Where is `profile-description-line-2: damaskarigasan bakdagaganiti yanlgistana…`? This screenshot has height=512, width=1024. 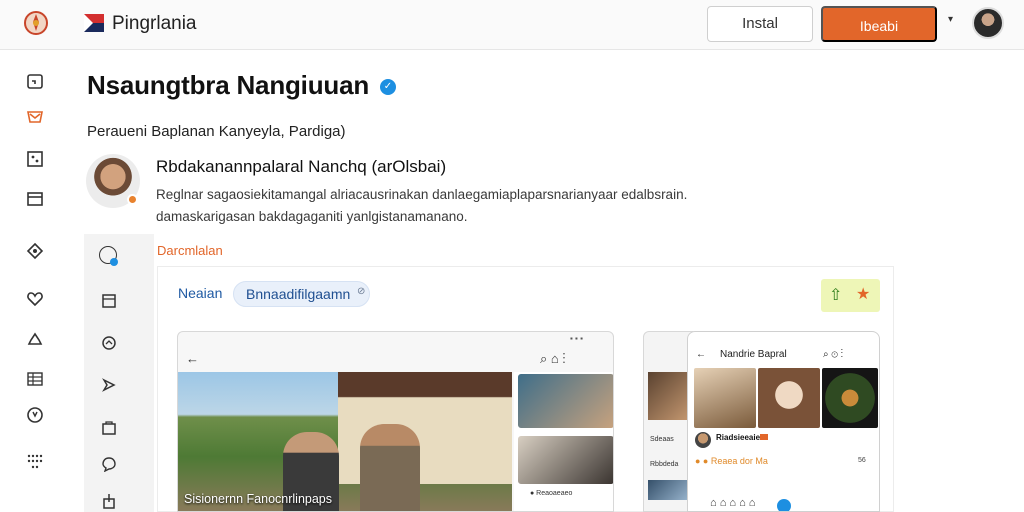 profile-description-line-2: damaskarigasan bakdagaganiti yanlgistana… is located at coordinates (312, 216).